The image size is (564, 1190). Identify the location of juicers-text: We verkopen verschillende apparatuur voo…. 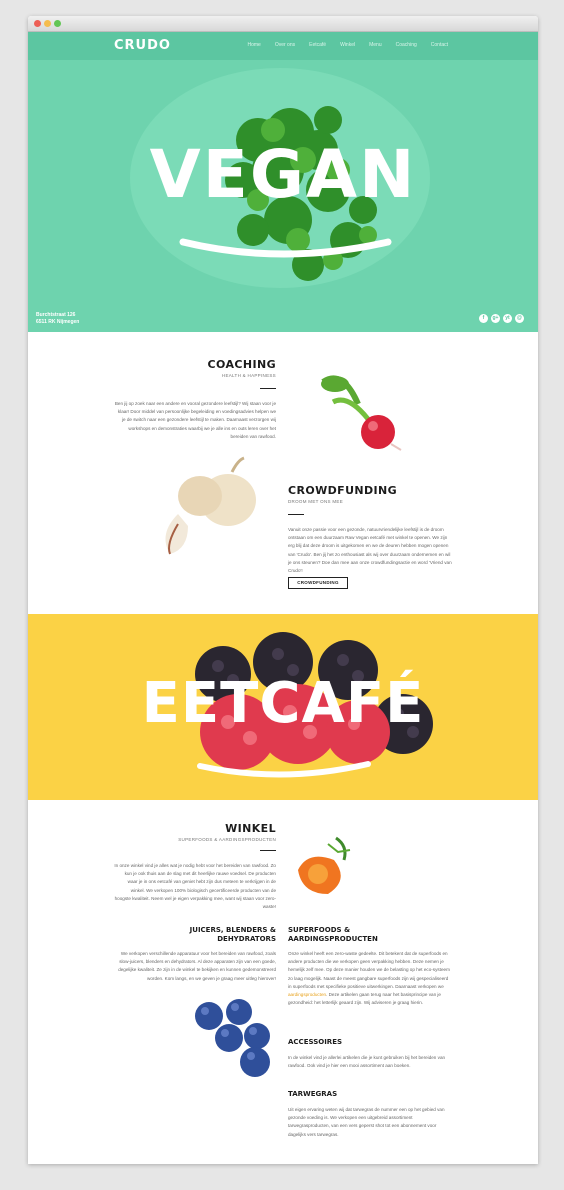
(197, 966).